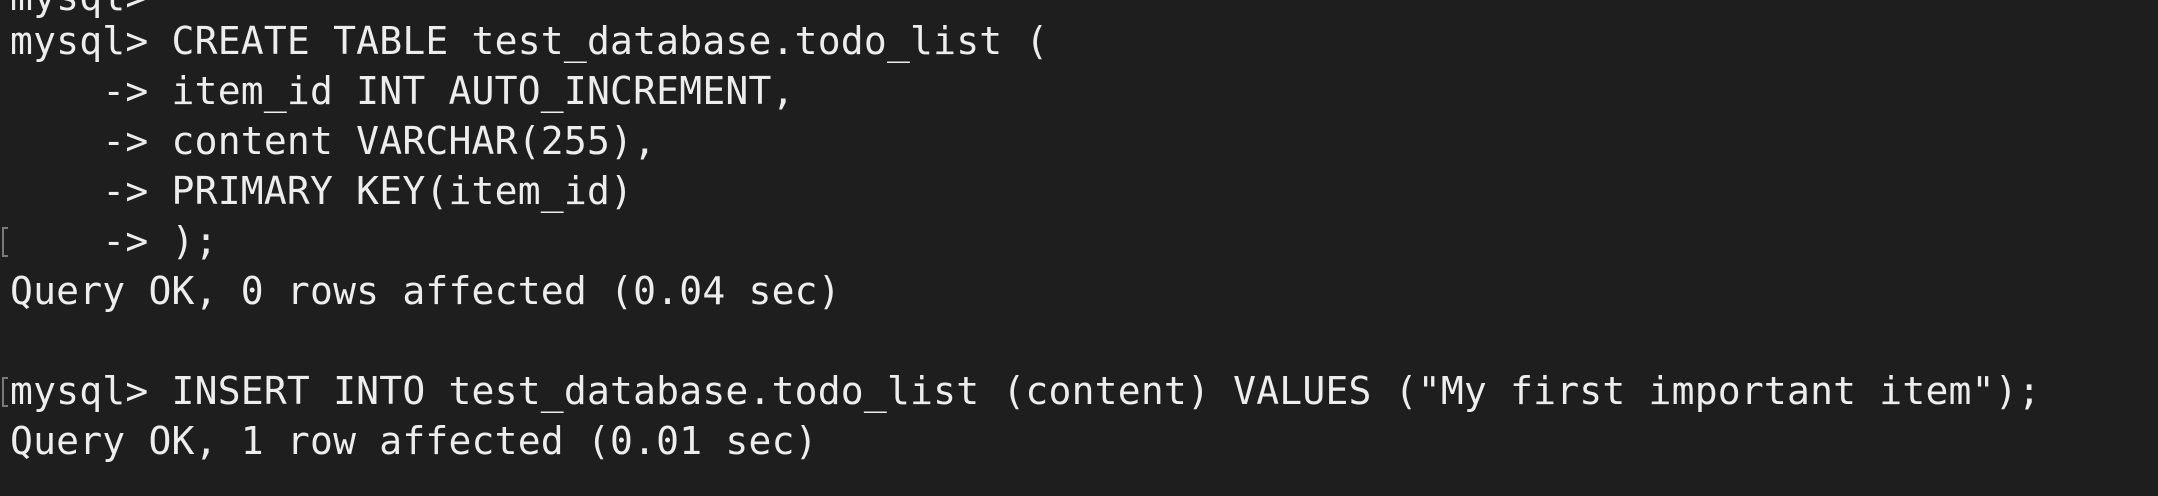  I want to click on terminal-line-query-ok-create: Query OK, 0 rows affected (0.04 sec), so click(425, 291).